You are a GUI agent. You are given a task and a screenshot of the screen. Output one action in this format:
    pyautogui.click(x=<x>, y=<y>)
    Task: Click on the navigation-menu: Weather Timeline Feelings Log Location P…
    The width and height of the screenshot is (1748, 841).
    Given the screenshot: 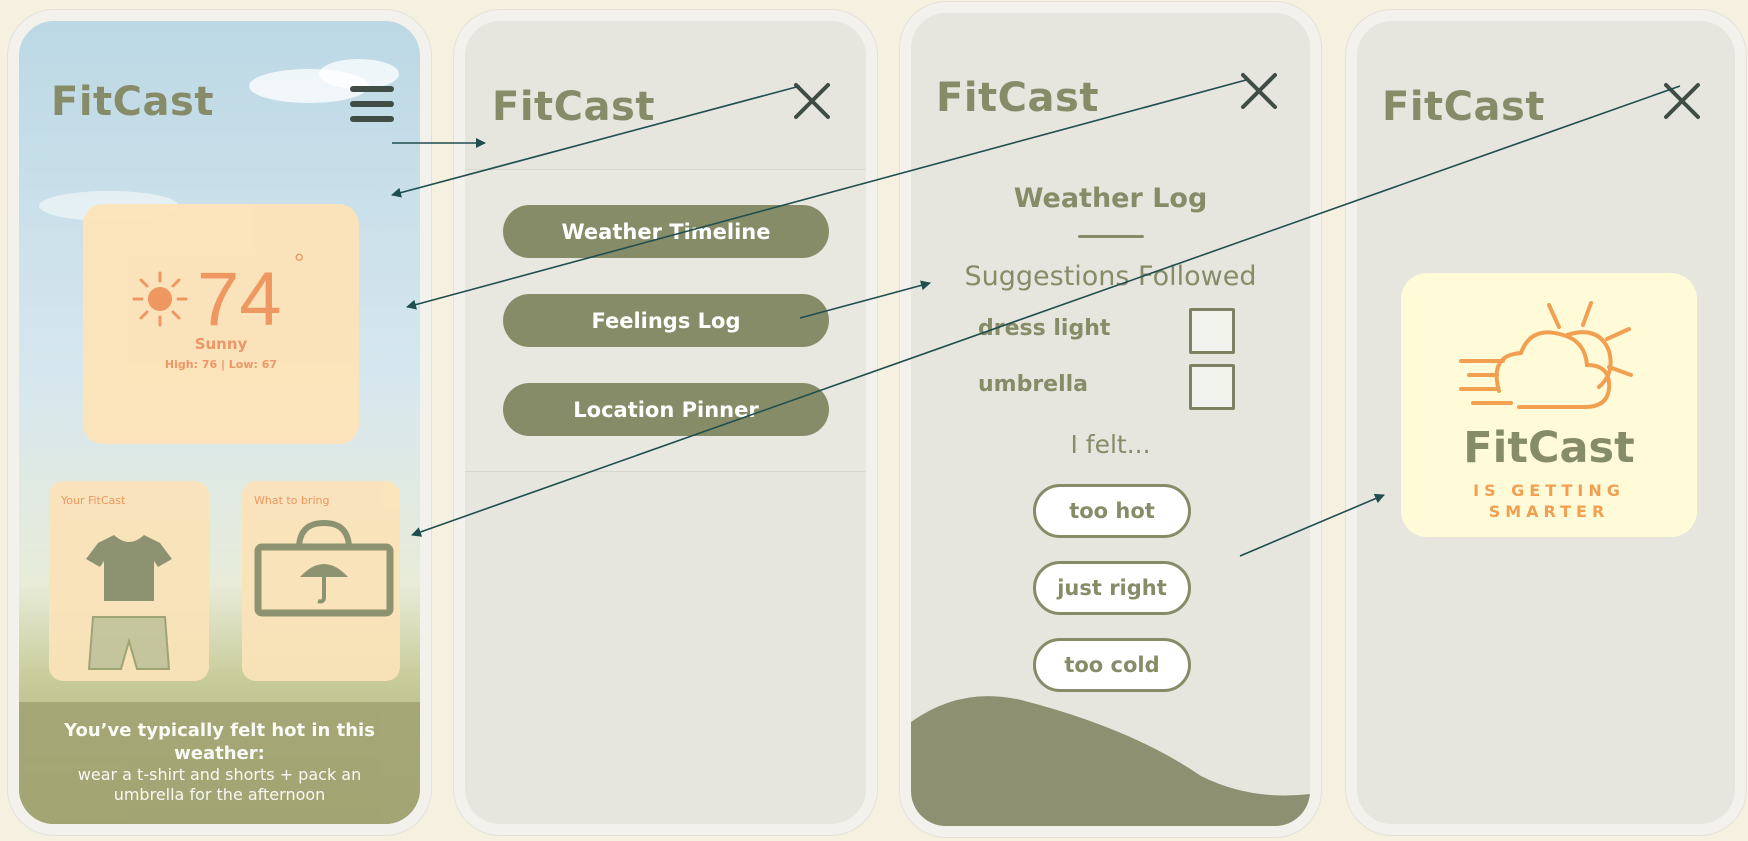 What is the action you would take?
    pyautogui.click(x=665, y=320)
    